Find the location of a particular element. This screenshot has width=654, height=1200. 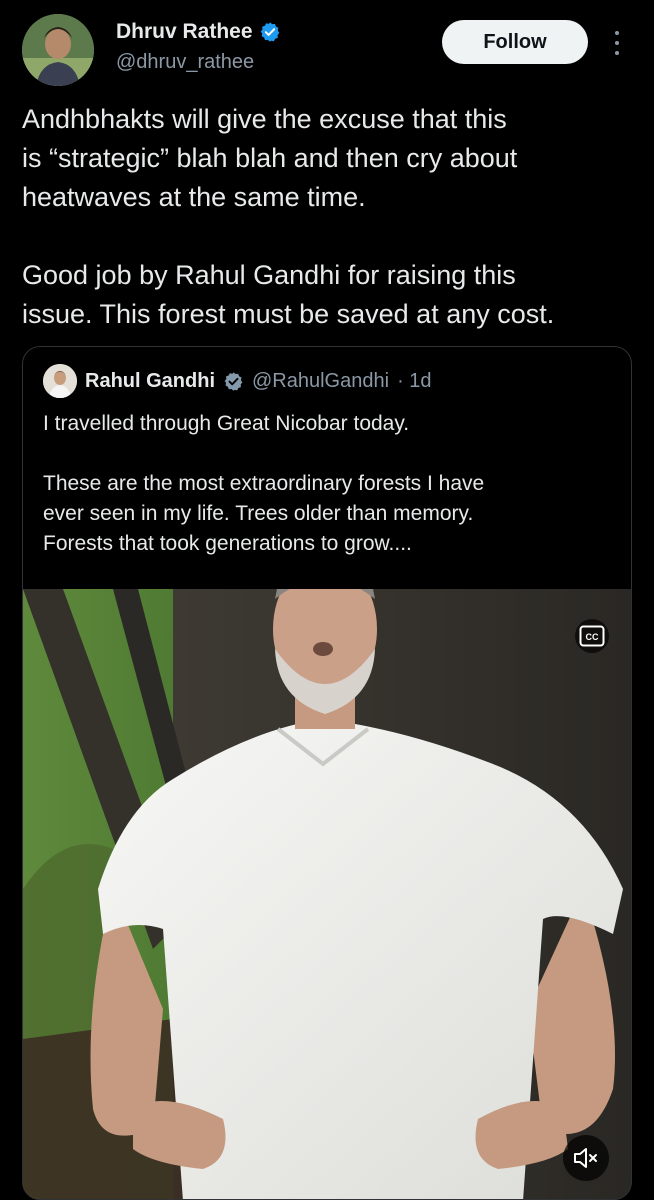

closed-captions-icon: CC is located at coordinates (592, 636).